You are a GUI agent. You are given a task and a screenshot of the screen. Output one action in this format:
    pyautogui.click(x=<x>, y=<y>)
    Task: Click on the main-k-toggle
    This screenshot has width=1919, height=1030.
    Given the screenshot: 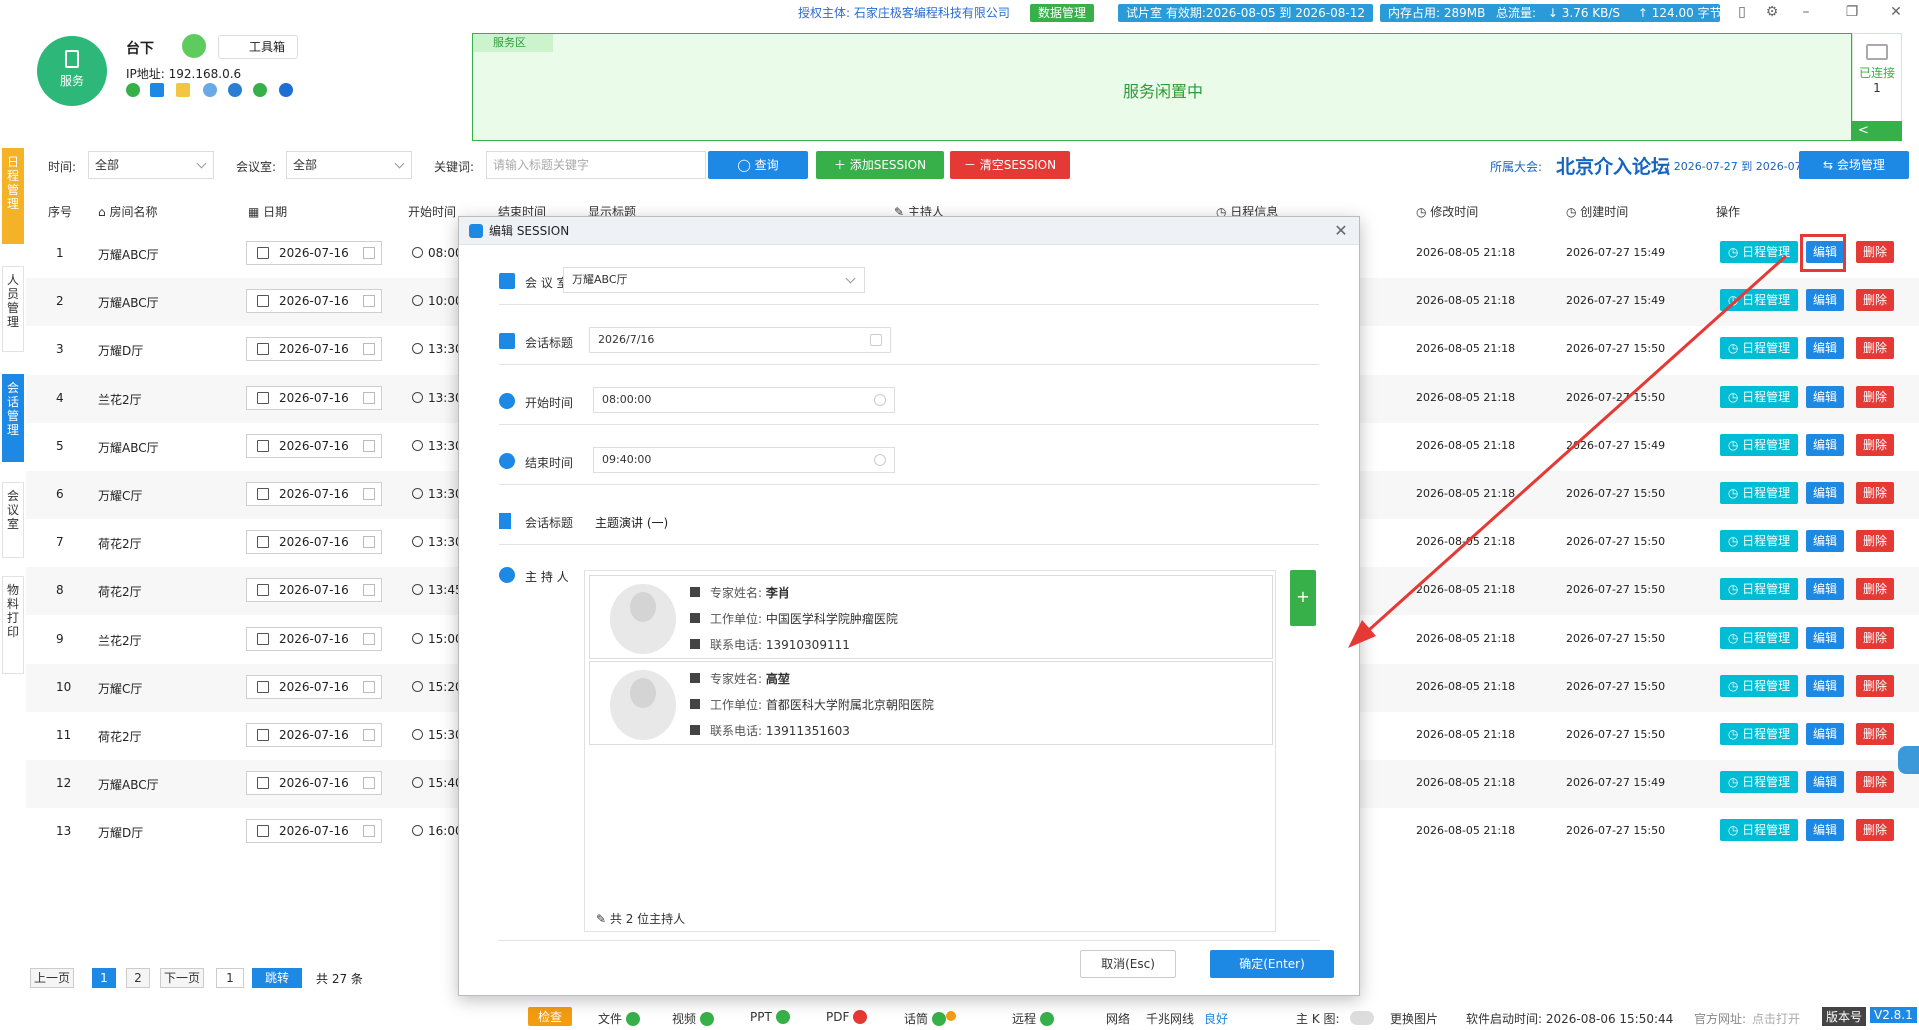 What is the action you would take?
    pyautogui.click(x=1362, y=1018)
    